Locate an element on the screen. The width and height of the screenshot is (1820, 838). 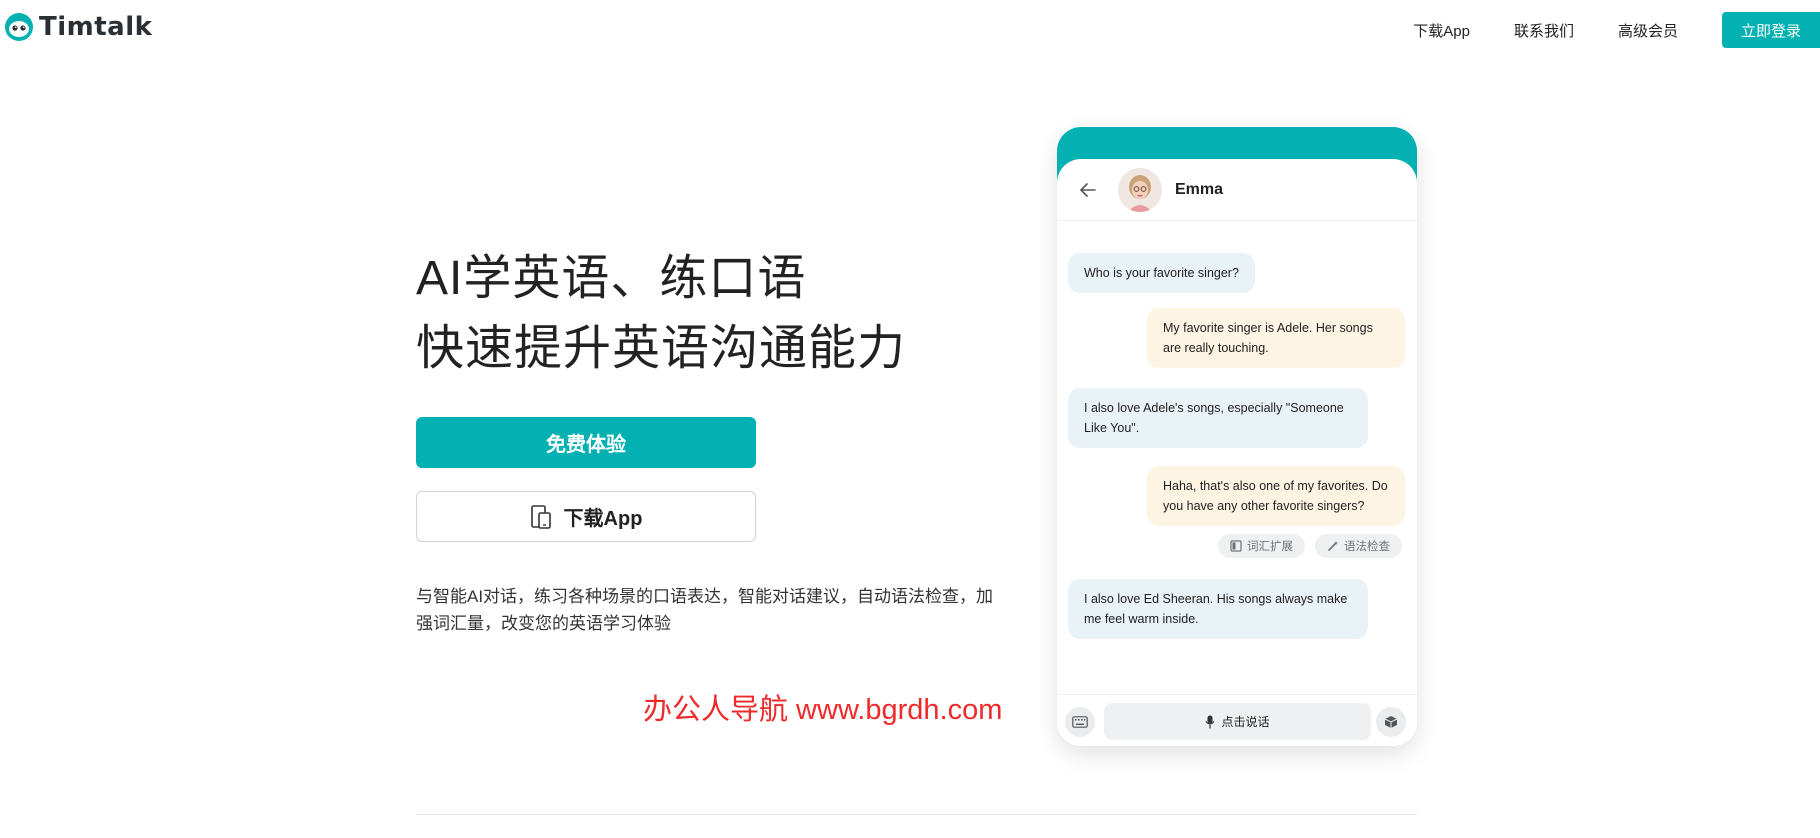
logo: Timtalk is located at coordinates (78, 27).